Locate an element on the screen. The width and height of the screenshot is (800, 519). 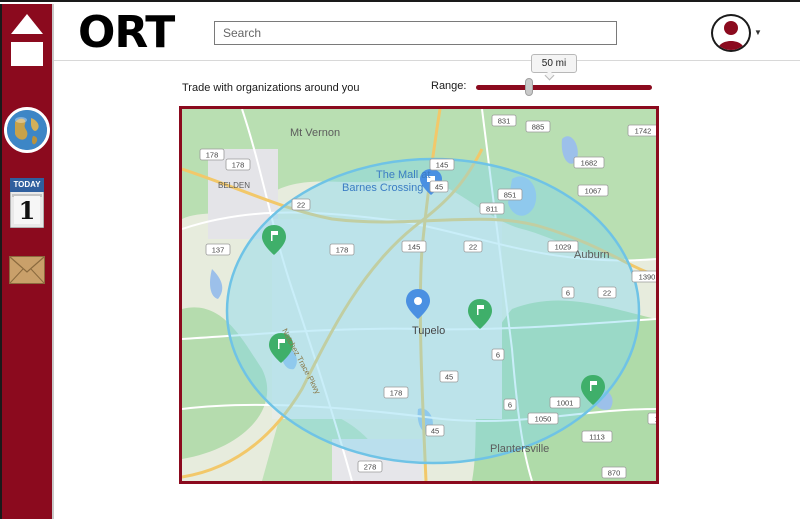
route-shield: 811 is located at coordinates (492, 208).